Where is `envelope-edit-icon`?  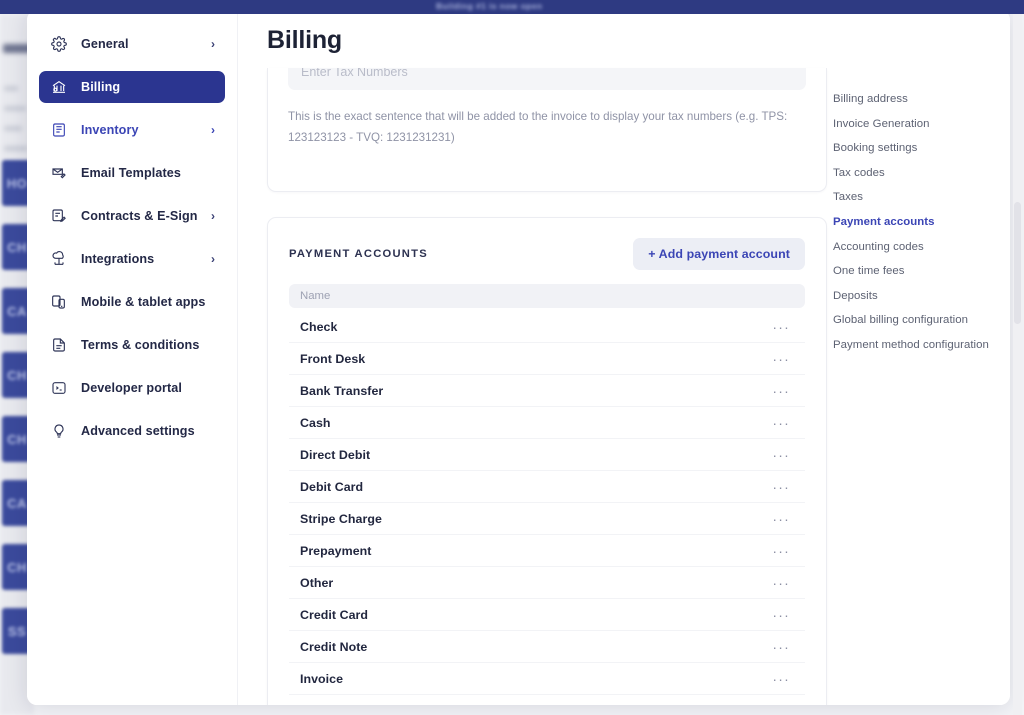 envelope-edit-icon is located at coordinates (58, 173).